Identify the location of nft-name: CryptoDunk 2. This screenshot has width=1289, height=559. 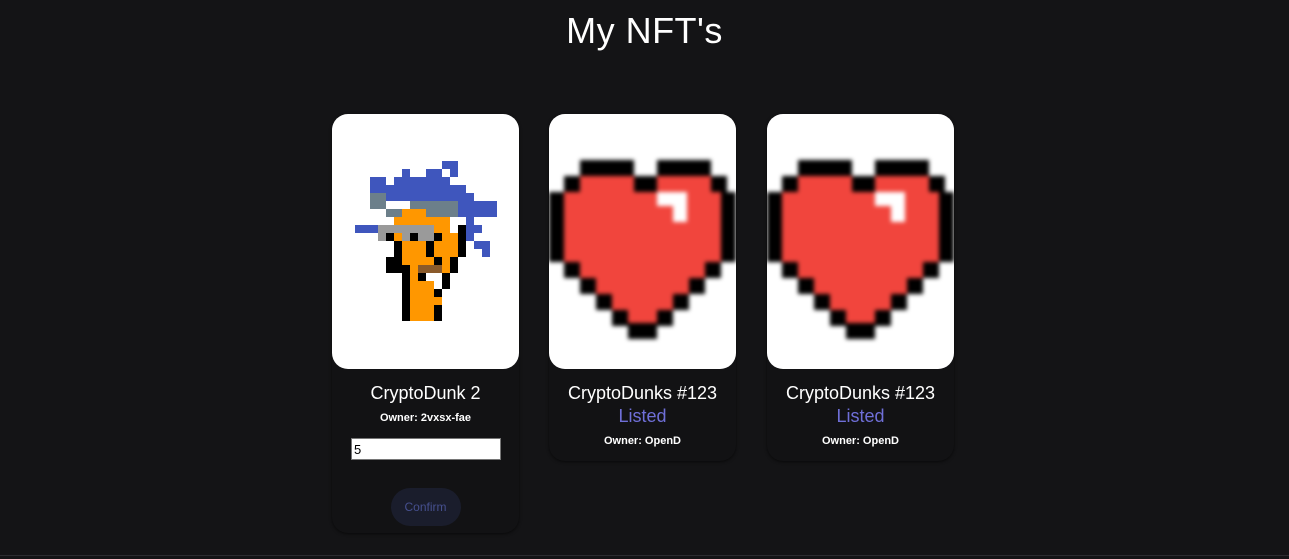
(425, 393).